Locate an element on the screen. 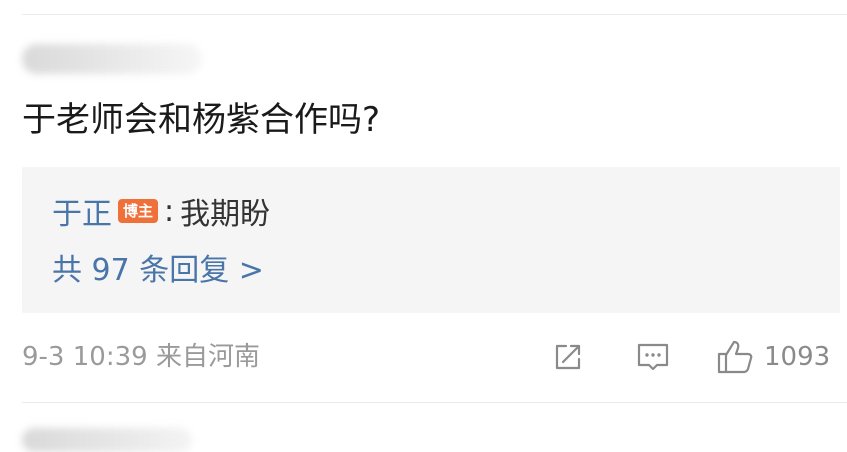 The width and height of the screenshot is (847, 452). location: 来自河南 is located at coordinates (207, 357).